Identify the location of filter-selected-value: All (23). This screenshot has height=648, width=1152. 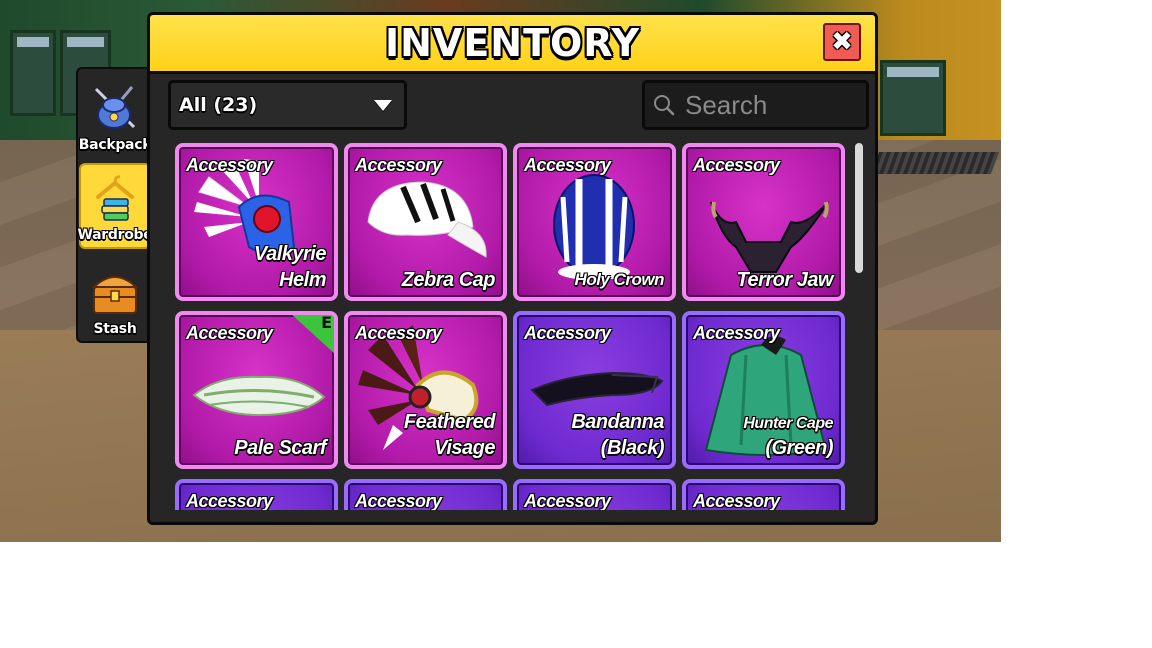
(218, 105).